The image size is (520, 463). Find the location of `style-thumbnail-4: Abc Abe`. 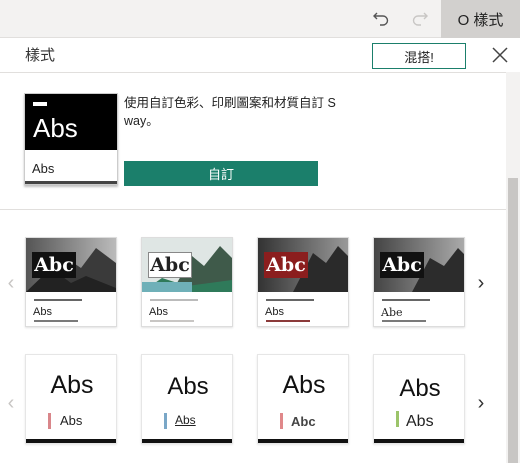

style-thumbnail-4: Abc Abe is located at coordinates (419, 282).